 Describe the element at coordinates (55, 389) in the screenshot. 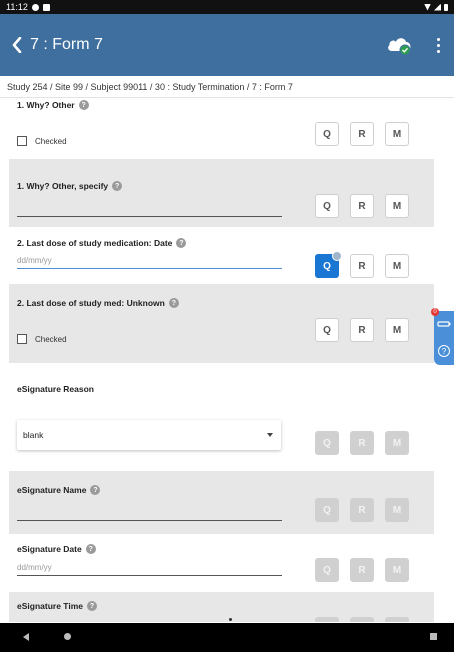

I see `field-label: eSignature Reason` at that location.